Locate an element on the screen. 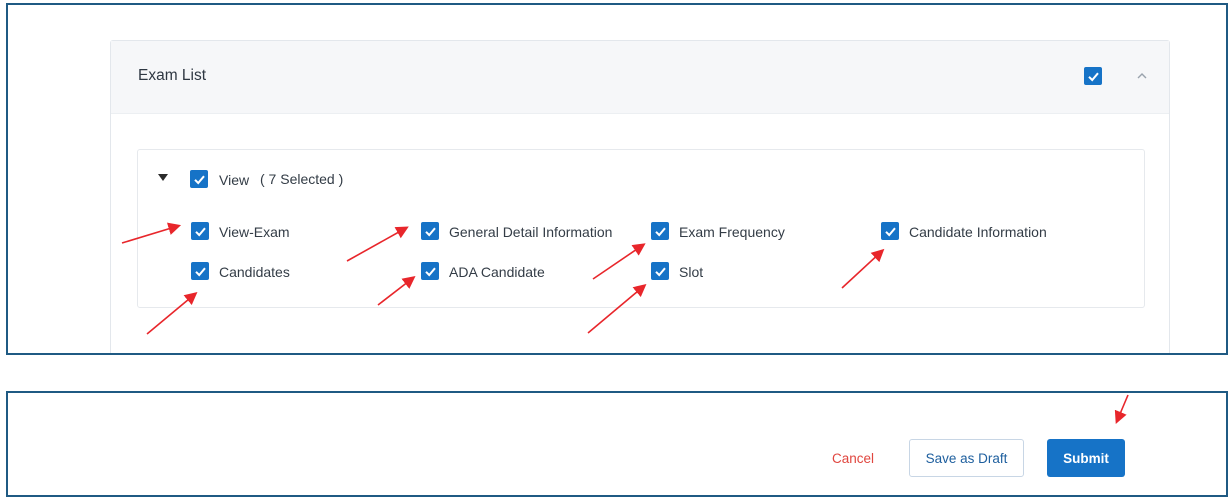 This screenshot has height=501, width=1231. view-group-checkbox is located at coordinates (199, 179).